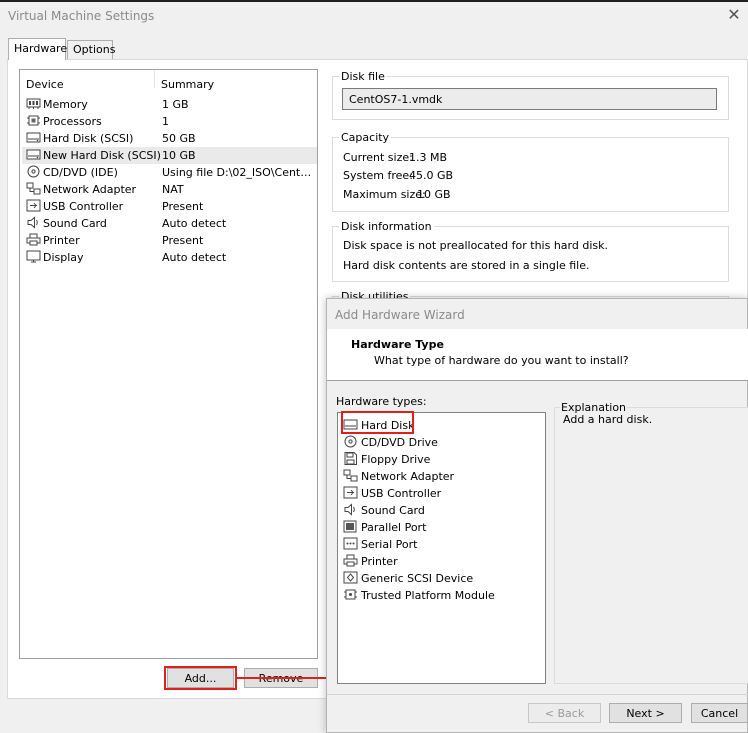  I want to click on device-summary: 1, so click(165, 121).